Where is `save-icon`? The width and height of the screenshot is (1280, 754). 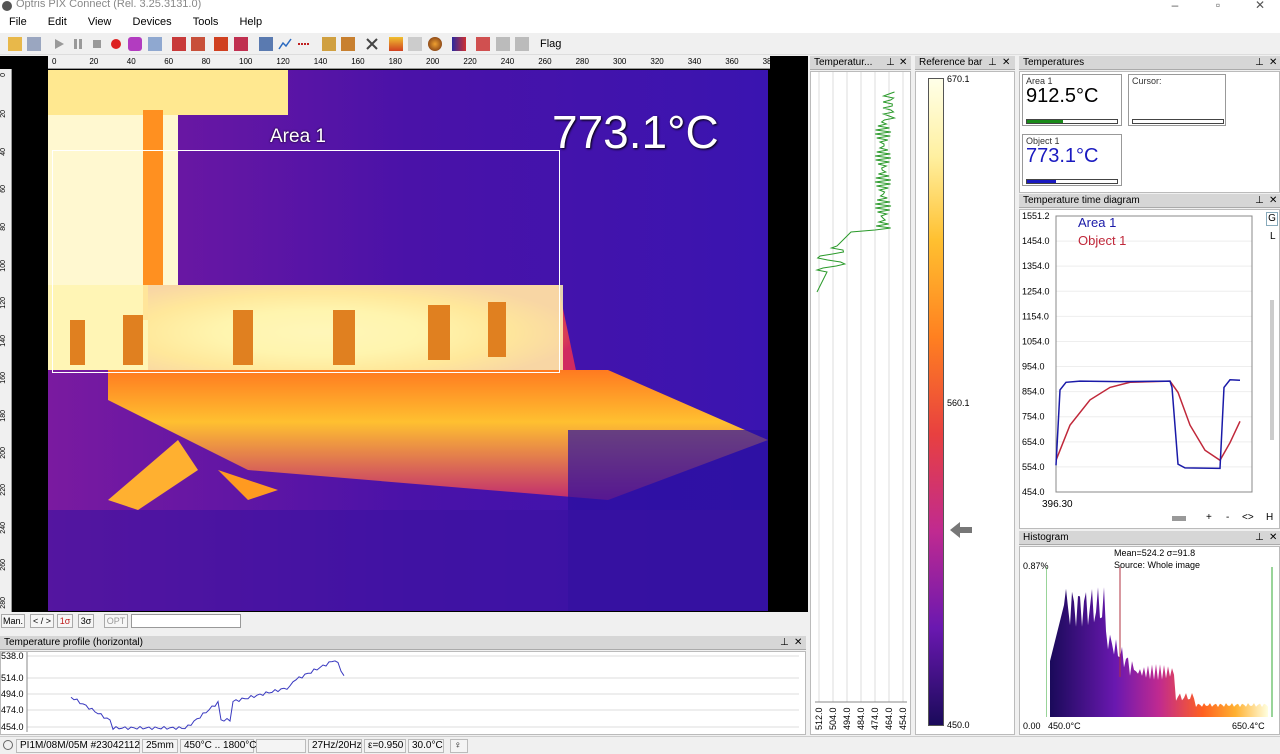
save-icon is located at coordinates (34, 44).